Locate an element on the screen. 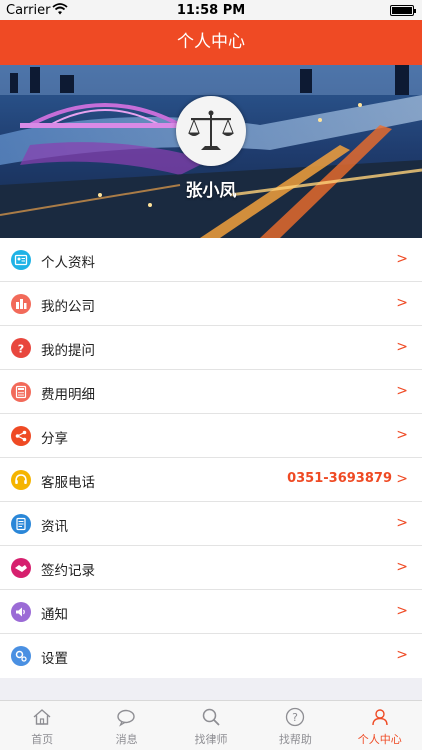 The image size is (422, 750). home-icon is located at coordinates (42, 717).